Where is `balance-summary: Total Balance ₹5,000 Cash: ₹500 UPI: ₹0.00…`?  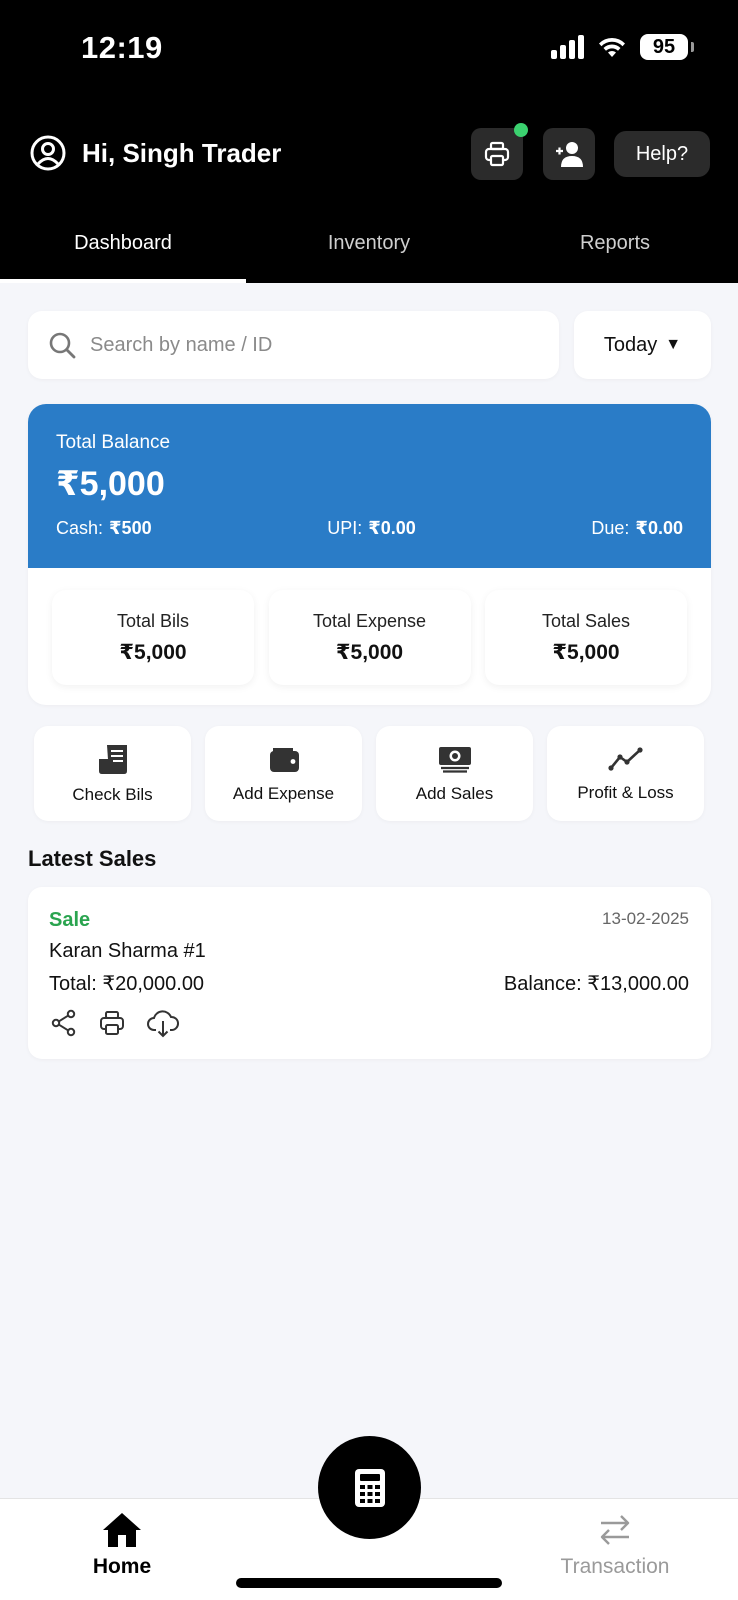 balance-summary: Total Balance ₹5,000 Cash: ₹500 UPI: ₹0.00… is located at coordinates (369, 486).